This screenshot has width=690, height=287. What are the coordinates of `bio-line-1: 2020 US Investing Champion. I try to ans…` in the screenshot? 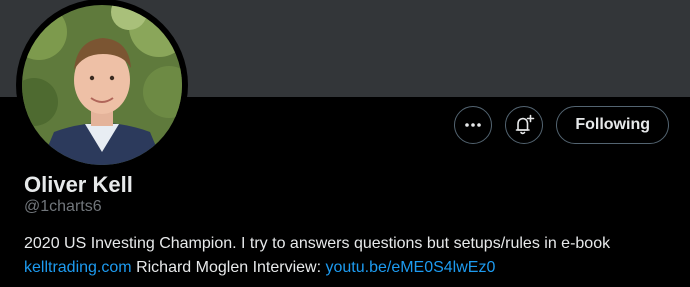 It's located at (317, 243).